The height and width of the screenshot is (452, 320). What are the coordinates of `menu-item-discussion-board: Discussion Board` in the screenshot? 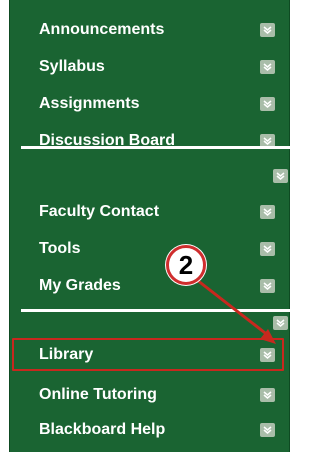 It's located at (151, 141).